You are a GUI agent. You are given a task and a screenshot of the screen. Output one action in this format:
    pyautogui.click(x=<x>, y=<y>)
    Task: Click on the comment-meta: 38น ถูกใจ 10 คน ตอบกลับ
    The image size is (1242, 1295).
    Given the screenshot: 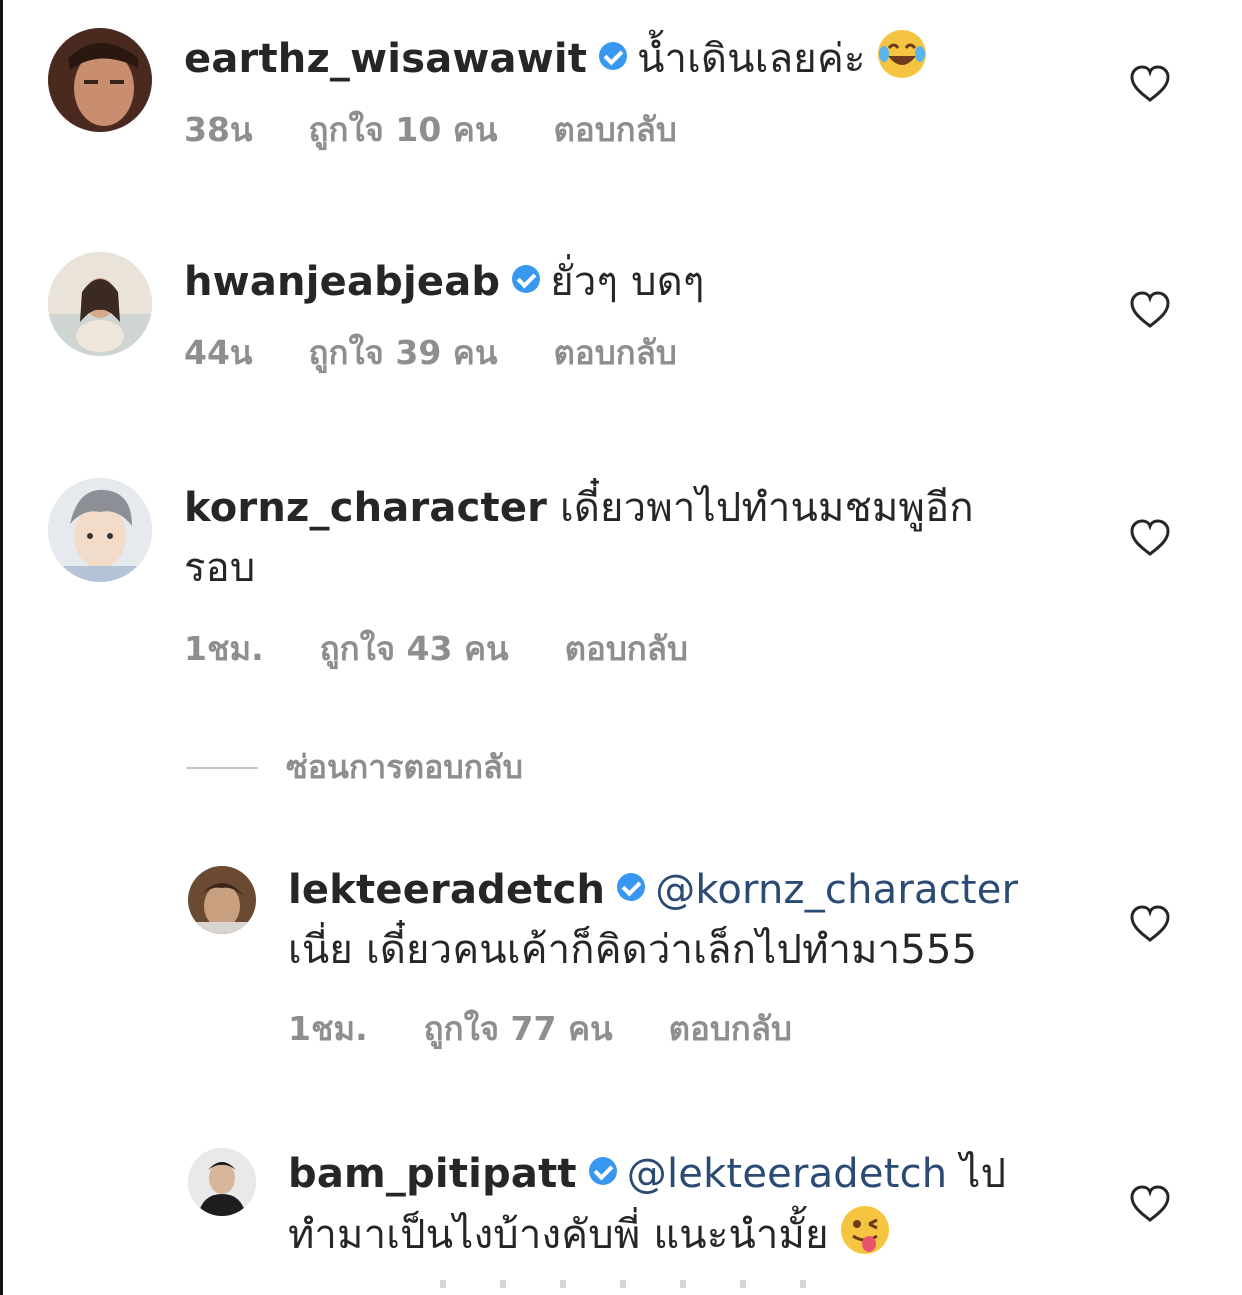 What is the action you would take?
    pyautogui.click(x=613, y=129)
    